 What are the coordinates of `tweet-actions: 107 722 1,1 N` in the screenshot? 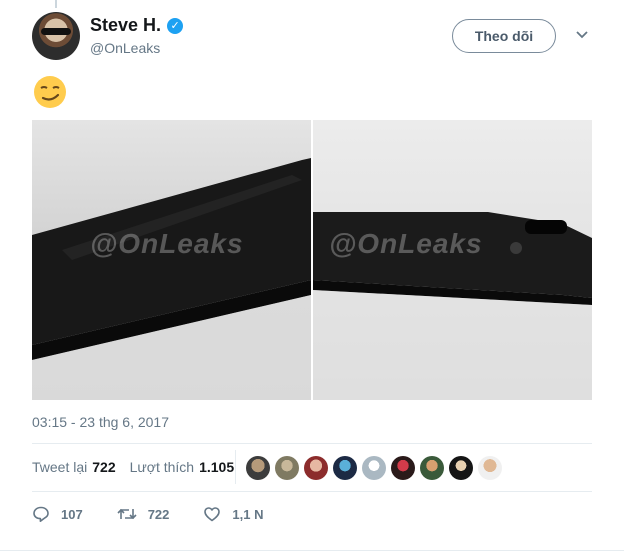 It's located at (164, 514).